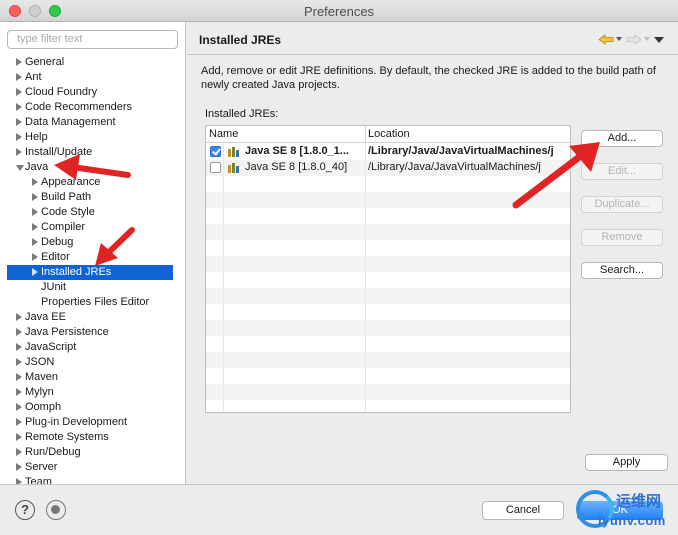  Describe the element at coordinates (223, 134) in the screenshot. I see `column-header-name: Name` at that location.